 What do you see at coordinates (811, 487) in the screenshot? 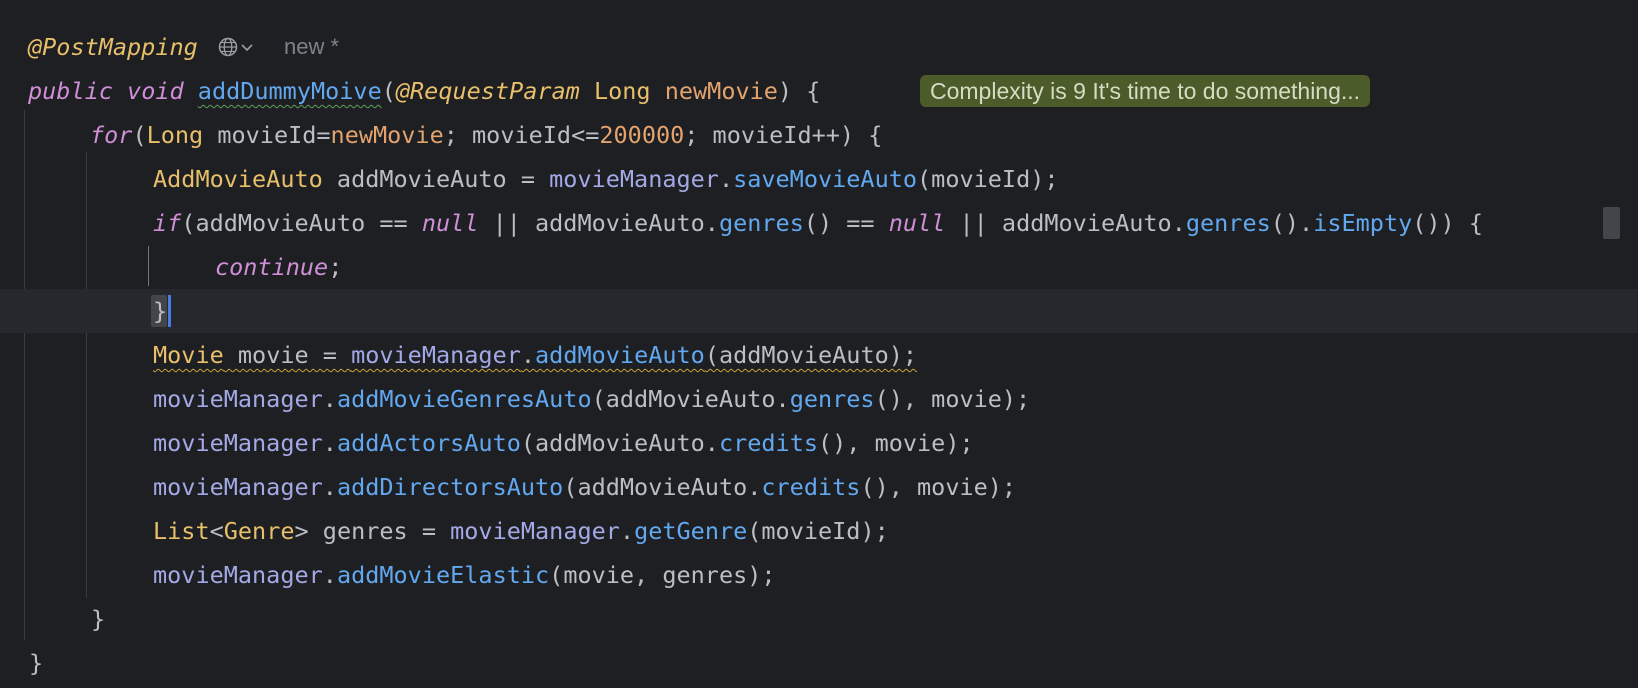
I see `directors-m1: credits` at bounding box center [811, 487].